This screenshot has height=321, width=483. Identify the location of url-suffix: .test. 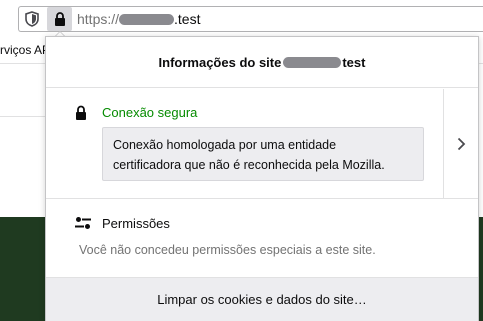
(187, 19).